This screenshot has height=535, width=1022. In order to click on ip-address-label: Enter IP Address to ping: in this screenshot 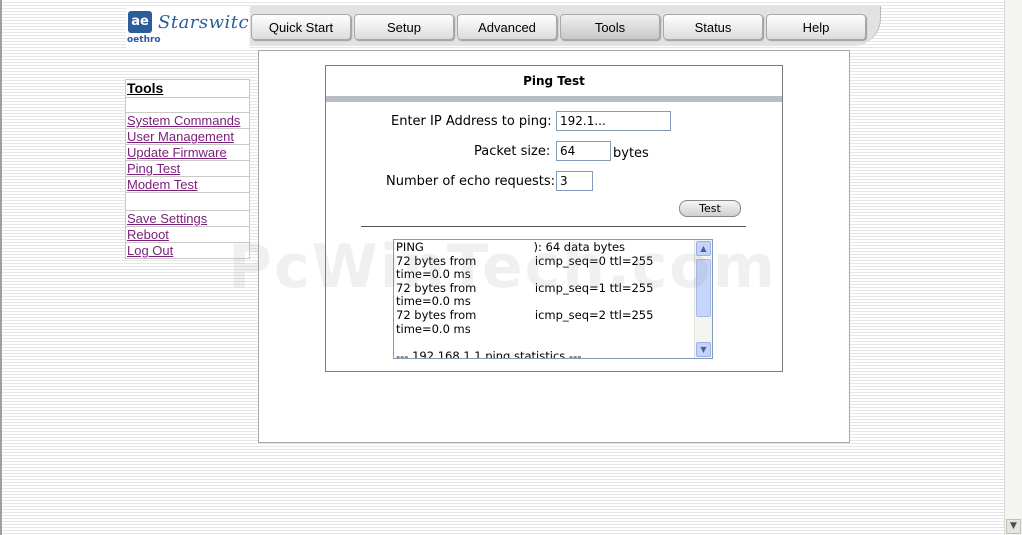, I will do `click(471, 121)`.